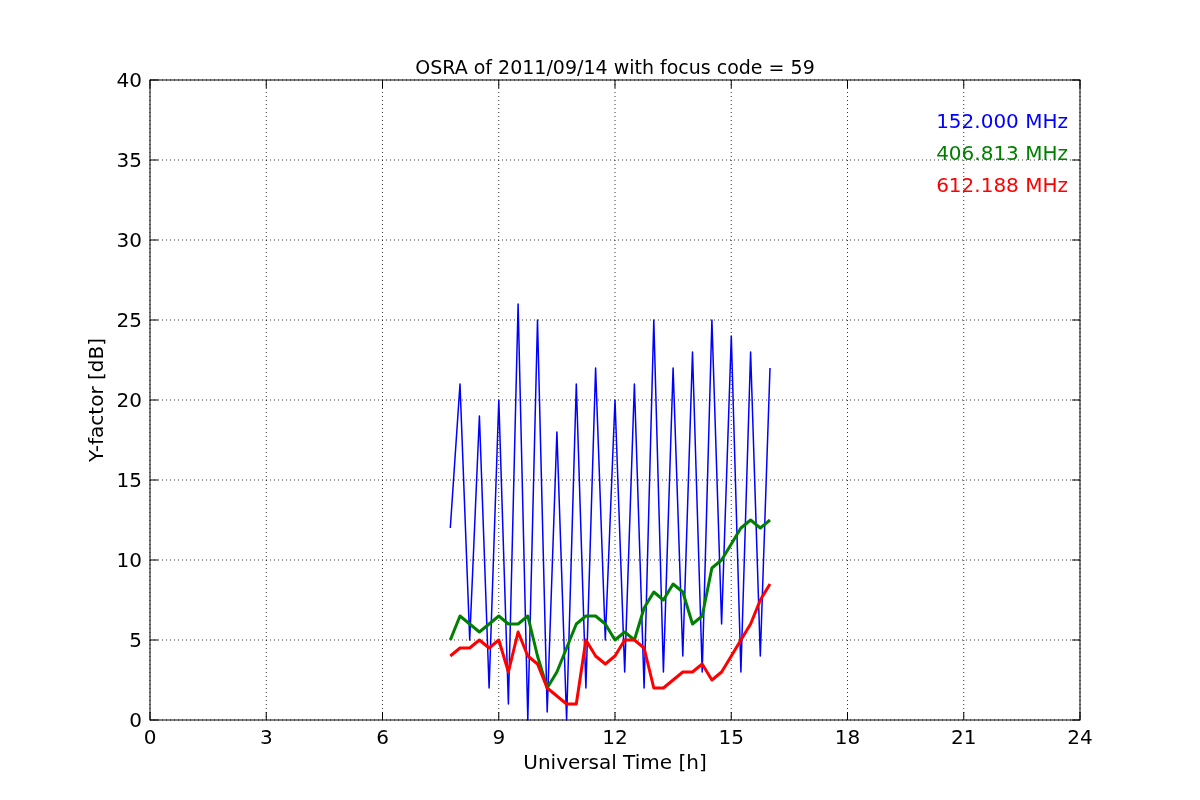 The height and width of the screenshot is (800, 1200). Describe the element at coordinates (615, 67) in the screenshot. I see `chart-title: OSRA of 2011/09/14 with focus code = 59` at that location.